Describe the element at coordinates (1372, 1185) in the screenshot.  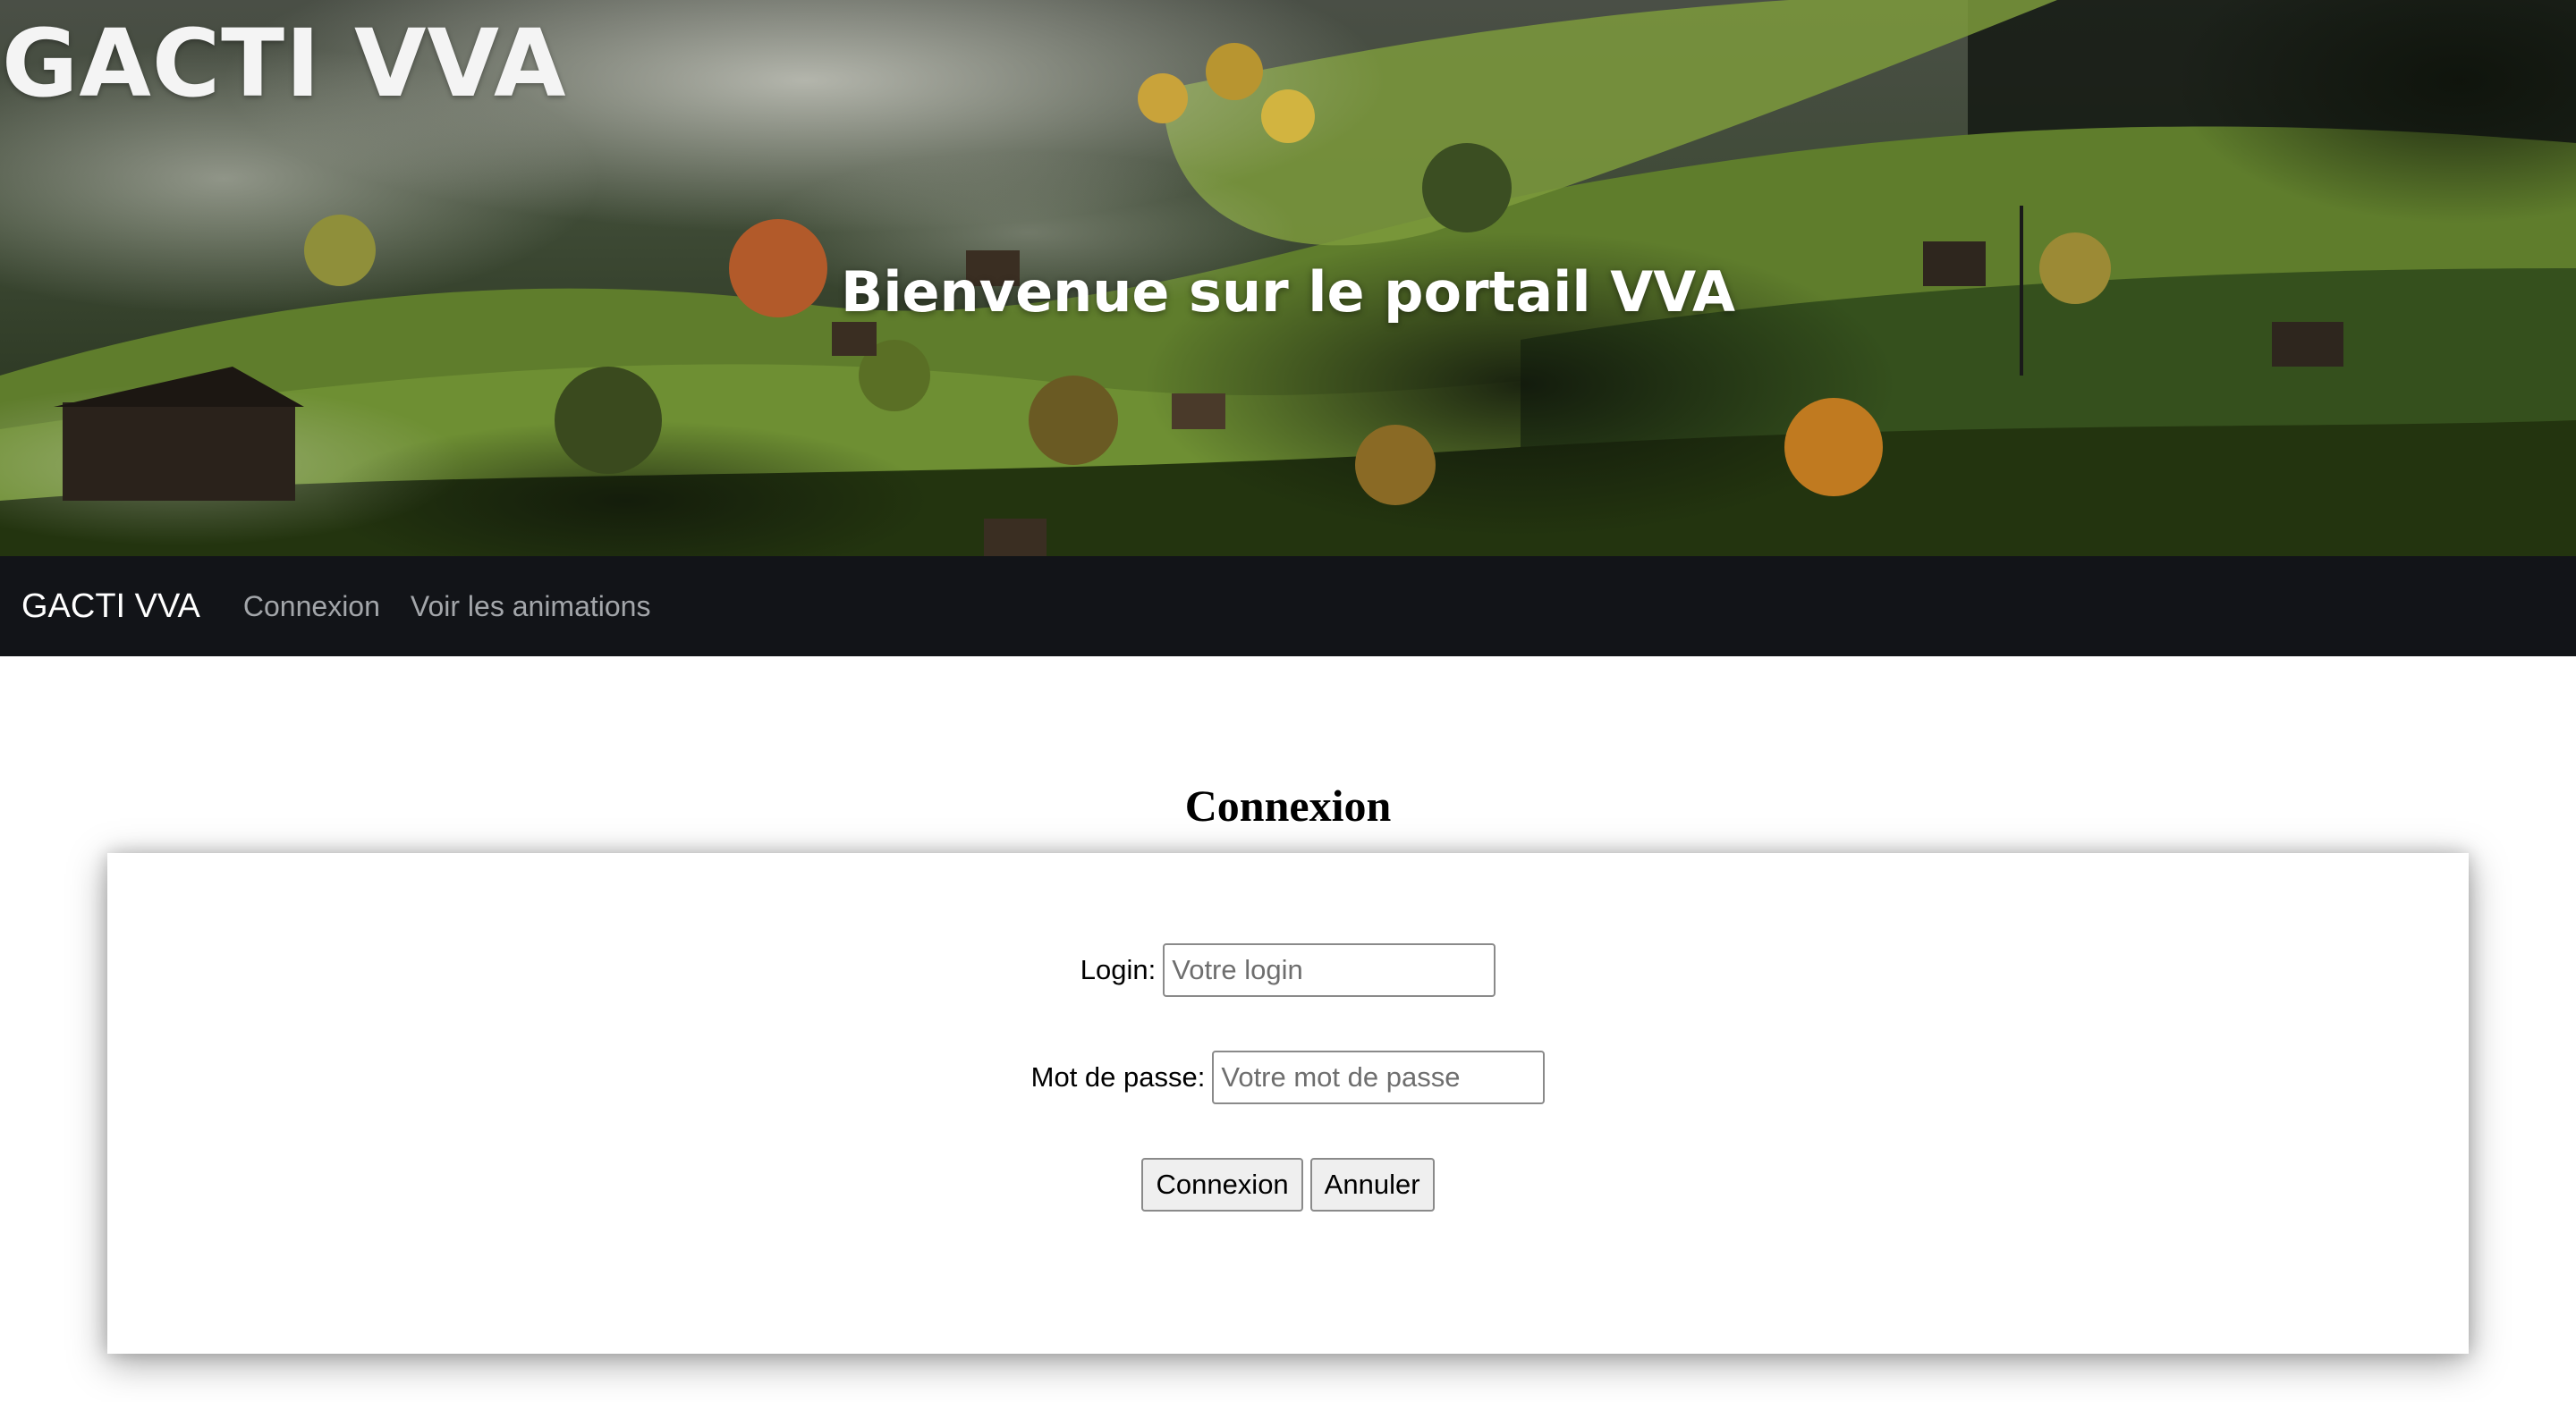
I see `cancel-button: Annuler` at that location.